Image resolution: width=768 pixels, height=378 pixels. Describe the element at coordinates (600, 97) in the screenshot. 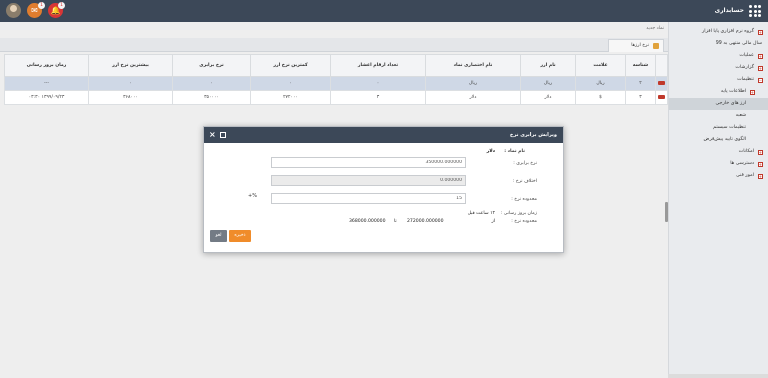

I see `cell-symbol: $` at that location.